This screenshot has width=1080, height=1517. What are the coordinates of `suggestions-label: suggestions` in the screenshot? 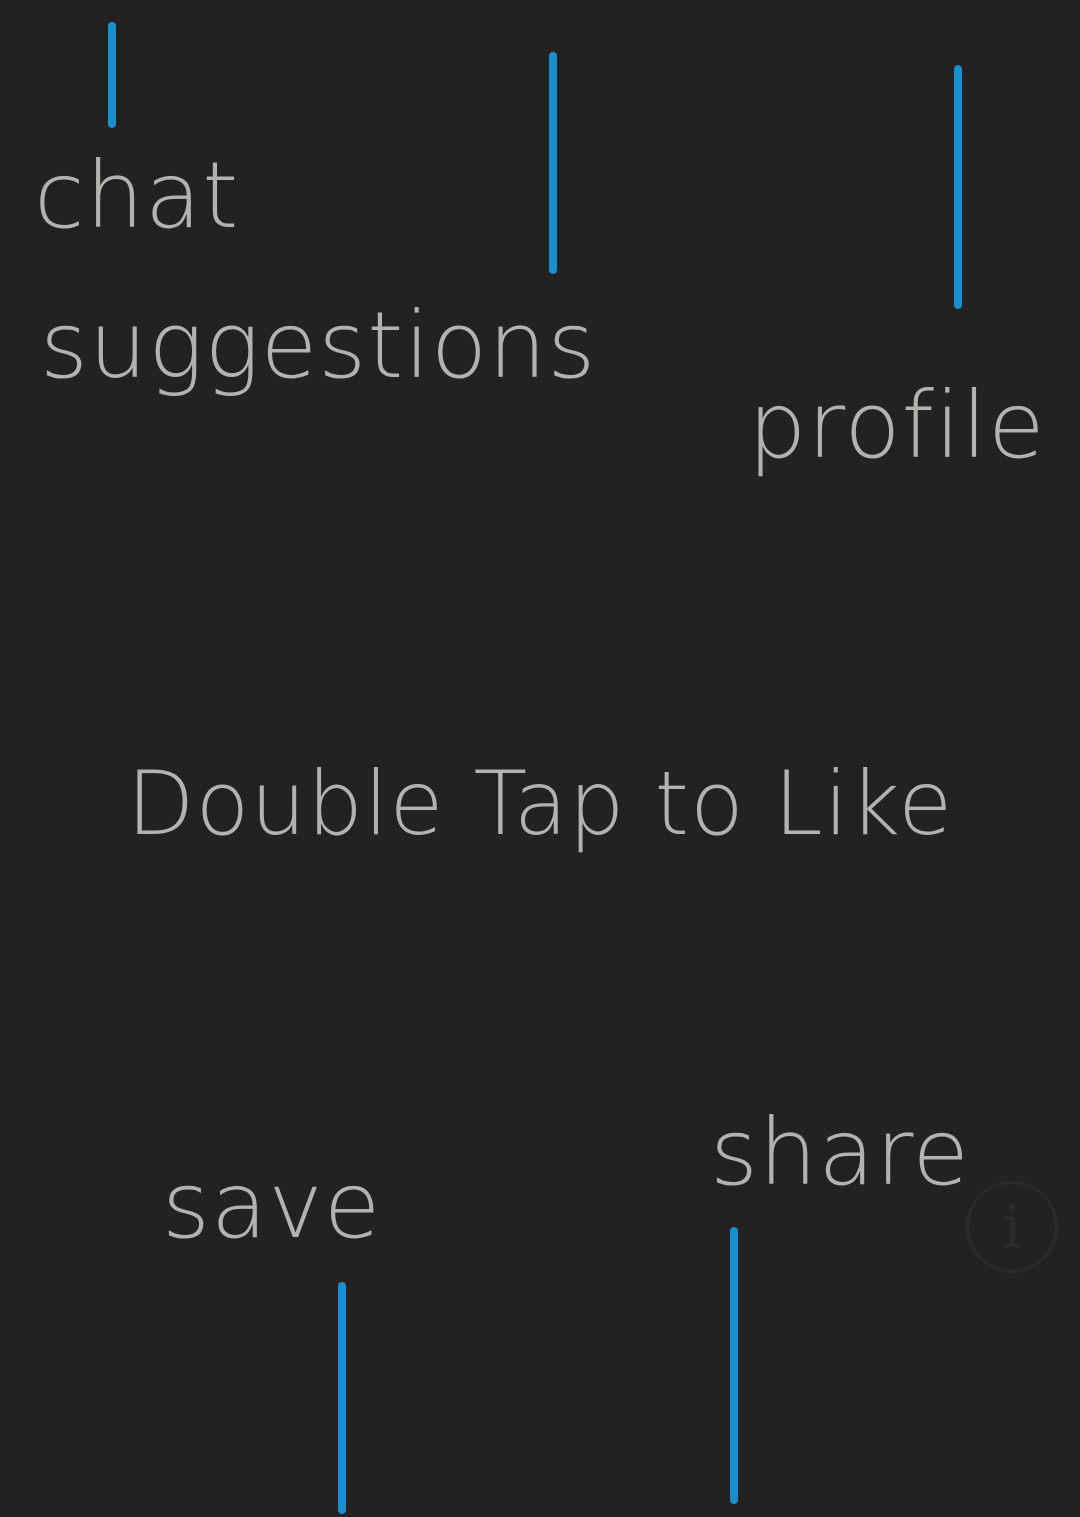 It's located at (318, 346).